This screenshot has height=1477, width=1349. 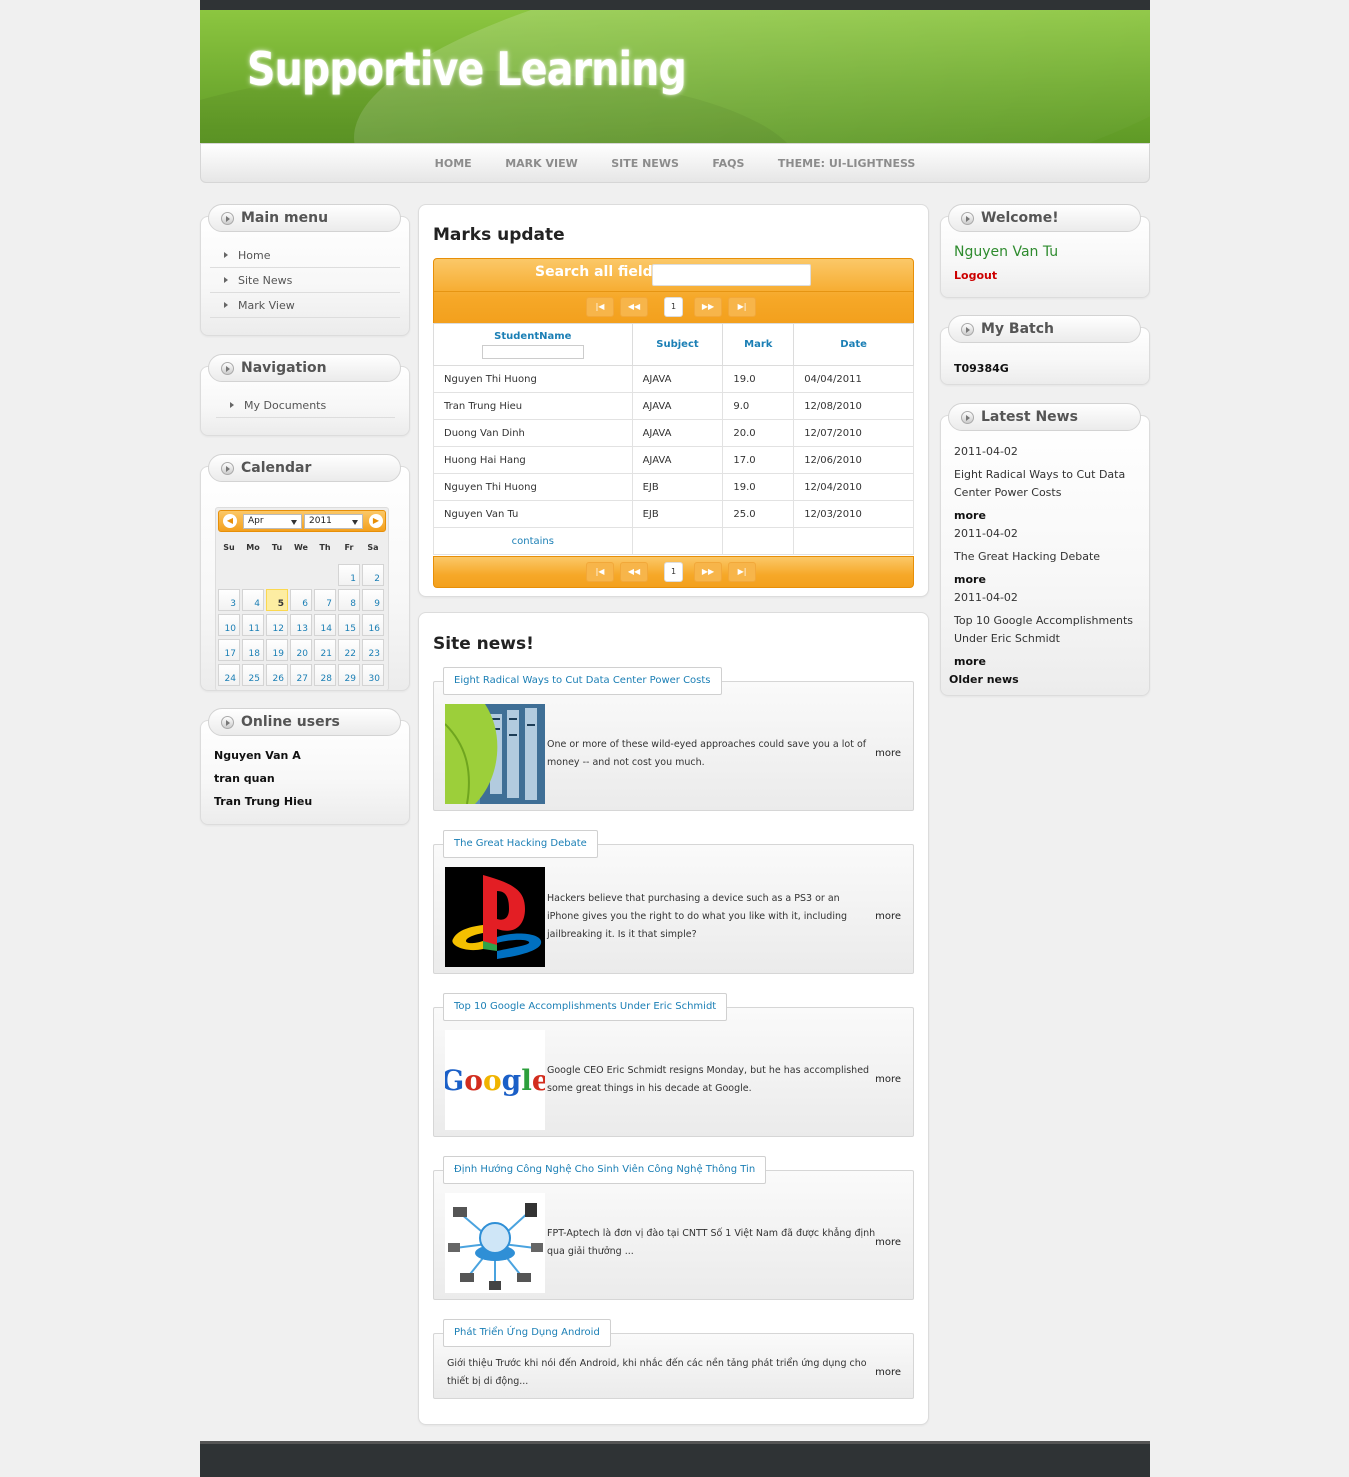 What do you see at coordinates (325, 650) in the screenshot?
I see `calendar-day: 21` at bounding box center [325, 650].